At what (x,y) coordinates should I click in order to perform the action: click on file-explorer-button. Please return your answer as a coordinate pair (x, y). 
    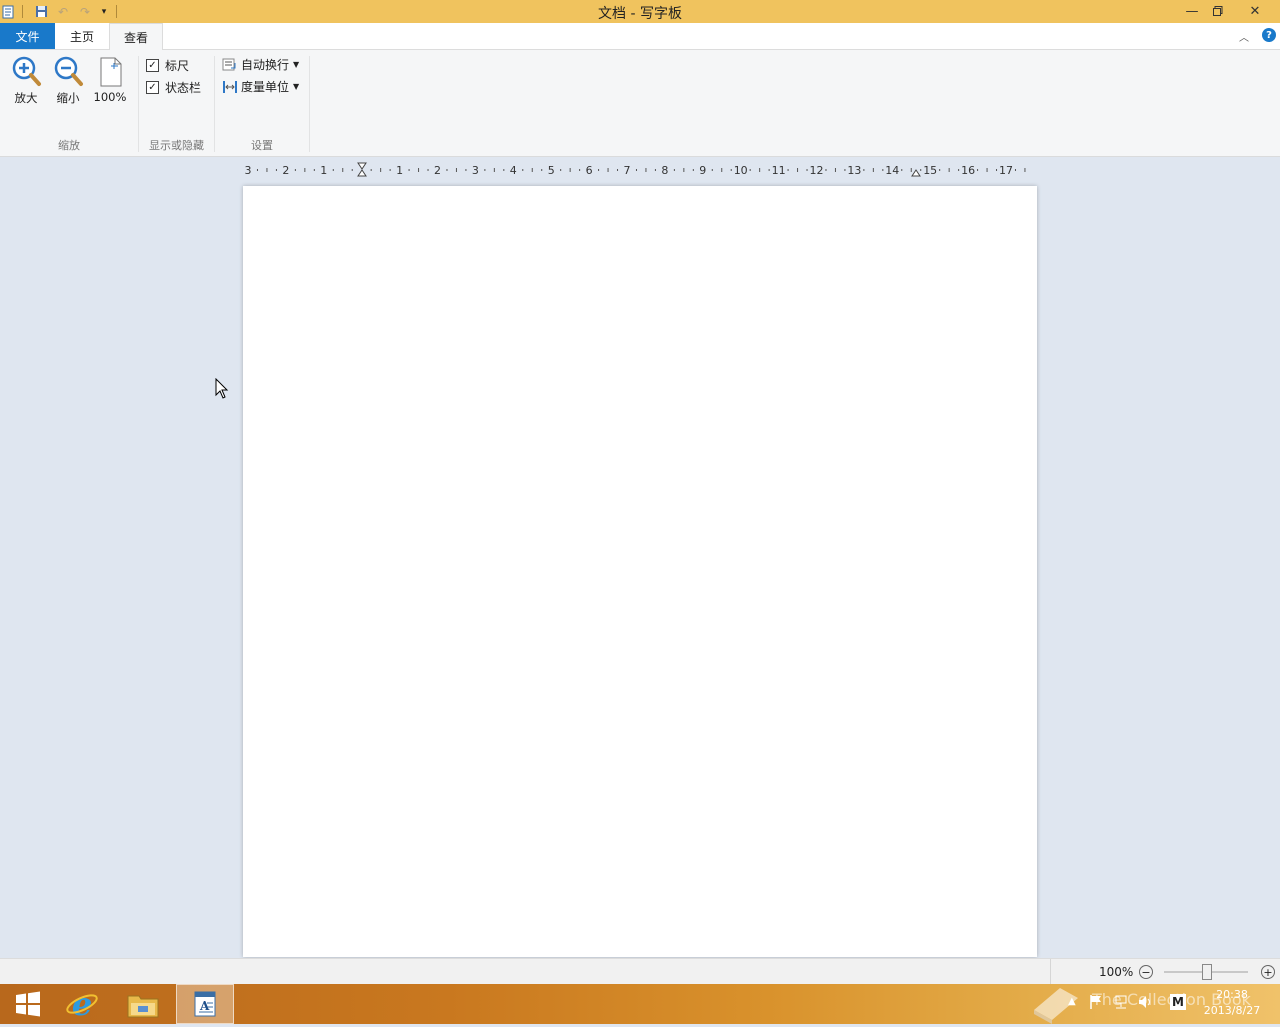
    Looking at the image, I should click on (143, 1004).